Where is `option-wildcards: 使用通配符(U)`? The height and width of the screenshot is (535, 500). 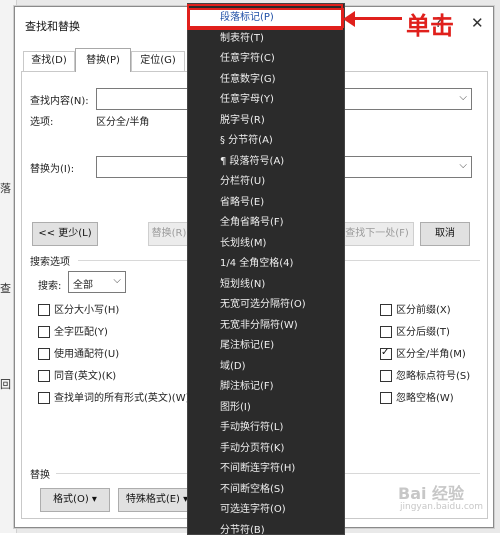
option-wildcards: 使用通配符(U) is located at coordinates (78, 354).